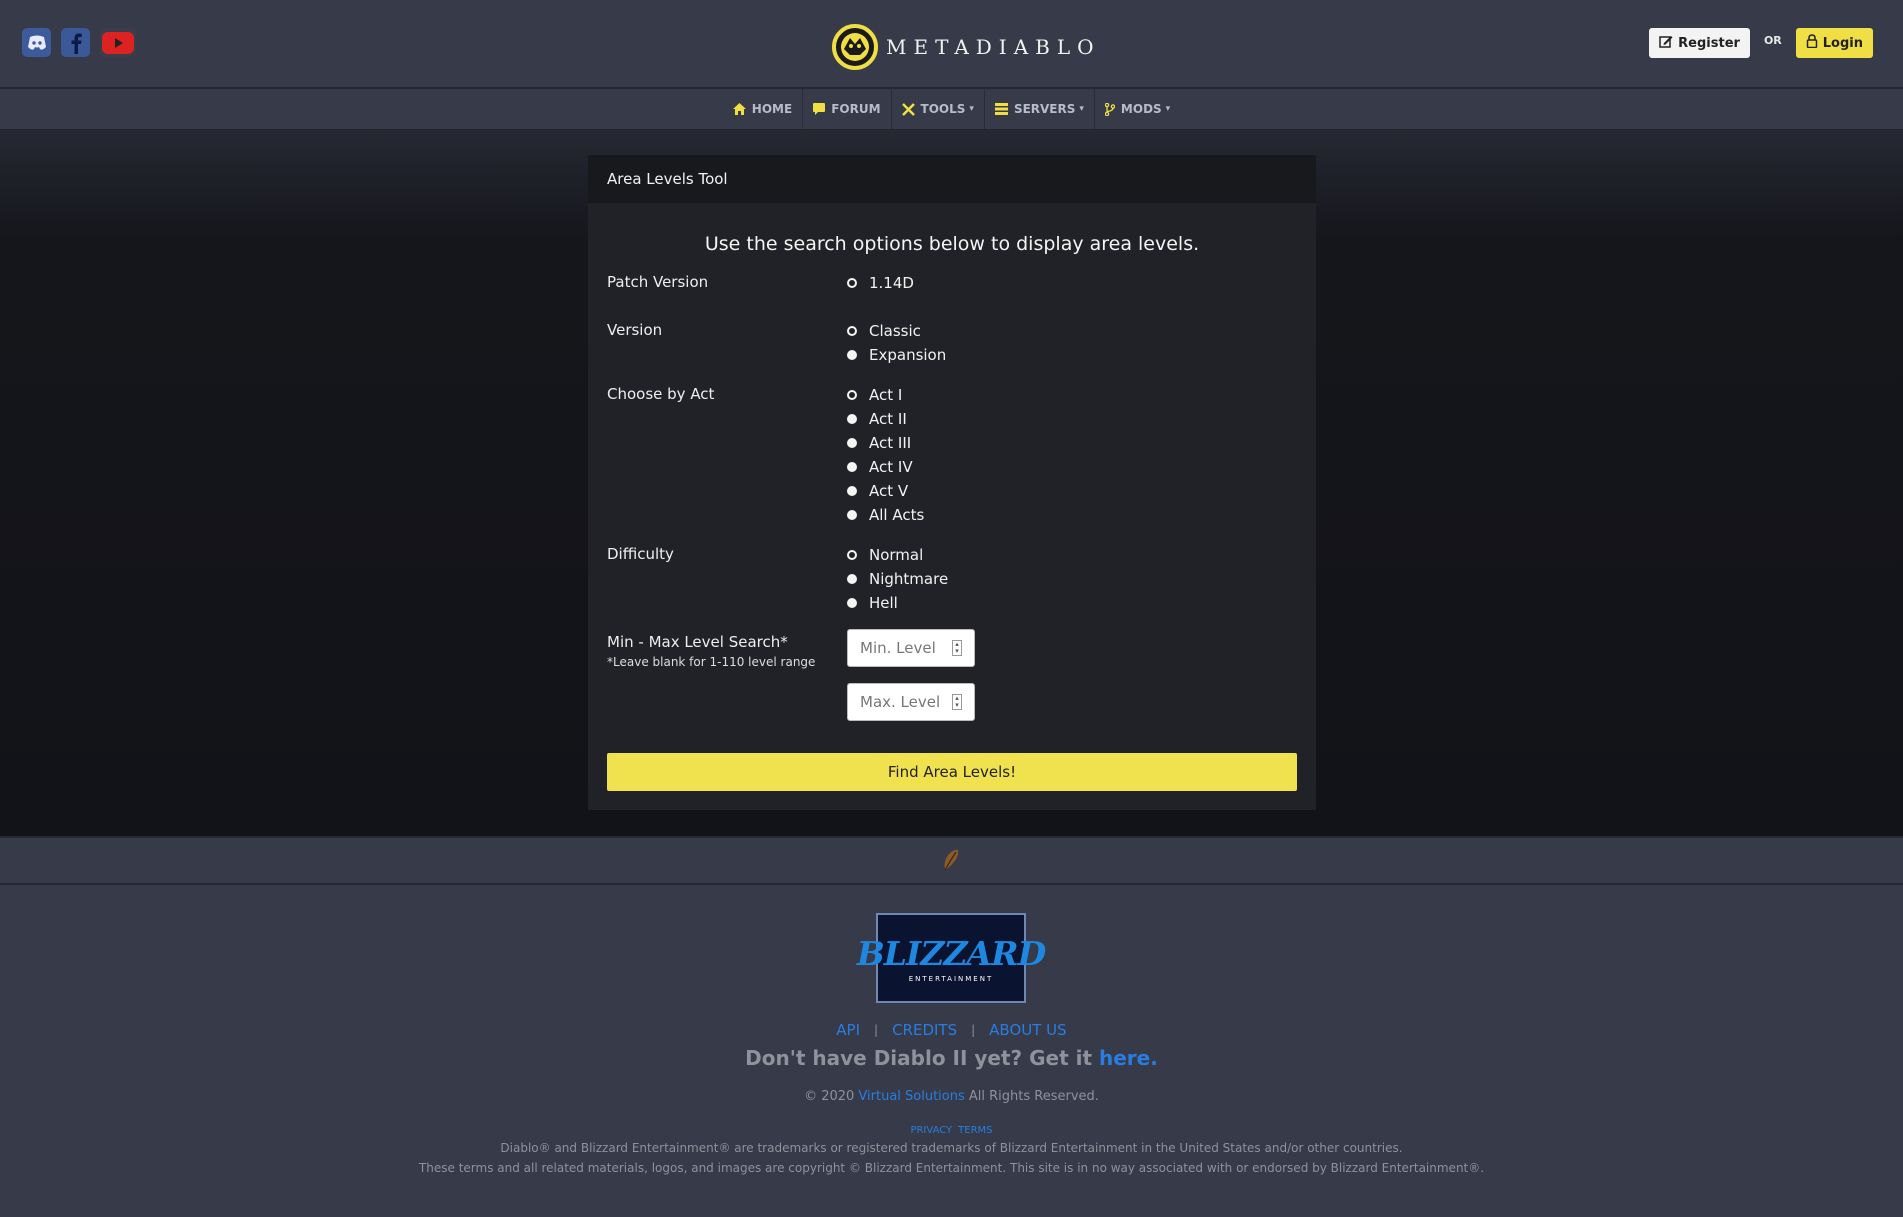  What do you see at coordinates (1031, 1096) in the screenshot?
I see `copyright-suffix: All Rights Reserved.` at bounding box center [1031, 1096].